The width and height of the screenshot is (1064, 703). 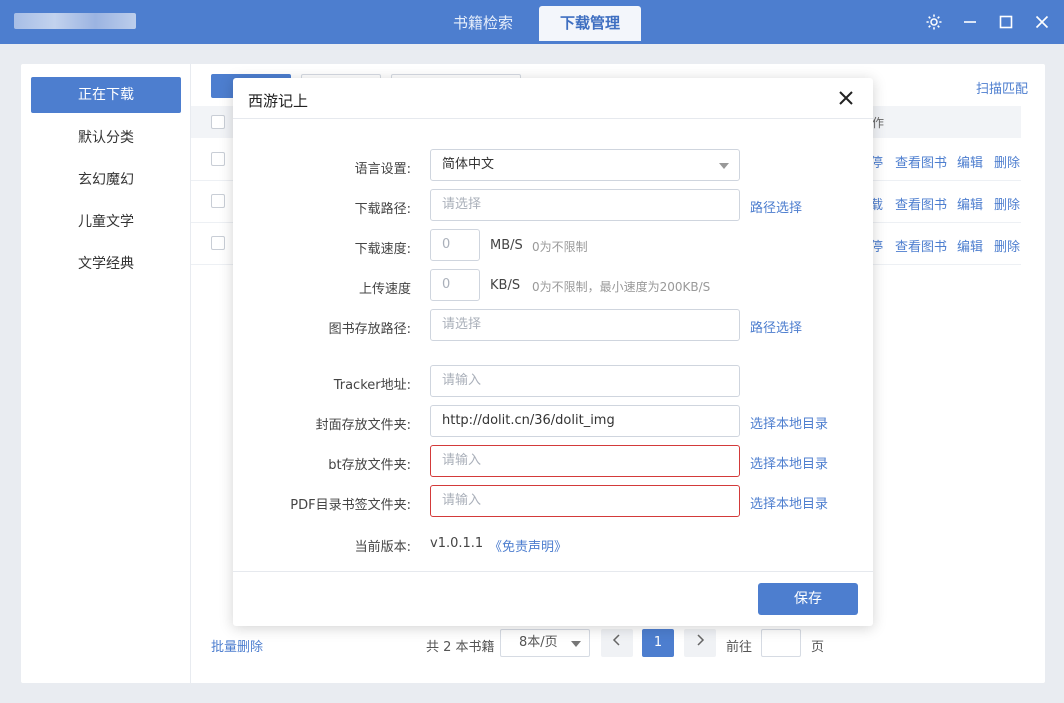 I want to click on bt-folder-label: bt存放文件夹:, so click(x=369, y=465).